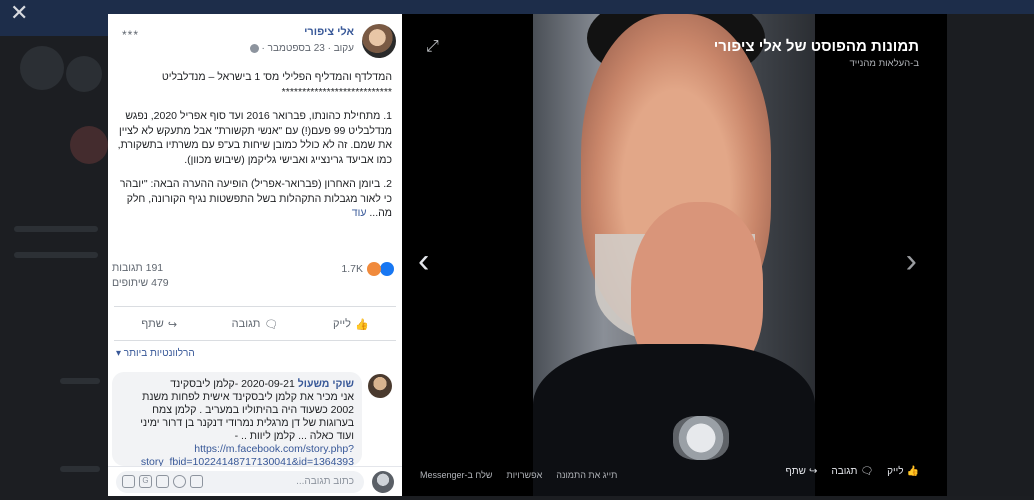 Image resolution: width=1034 pixels, height=500 pixels. What do you see at coordinates (379, 41) in the screenshot?
I see `author-avatar` at bounding box center [379, 41].